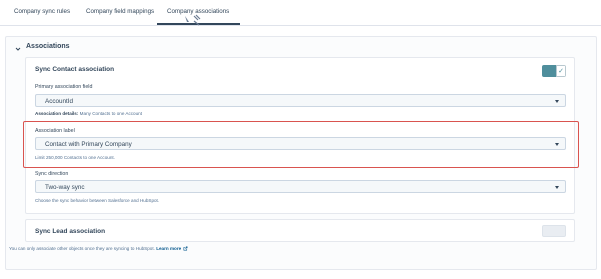  Describe the element at coordinates (300, 100) in the screenshot. I see `primary-field-select: AccountId` at that location.